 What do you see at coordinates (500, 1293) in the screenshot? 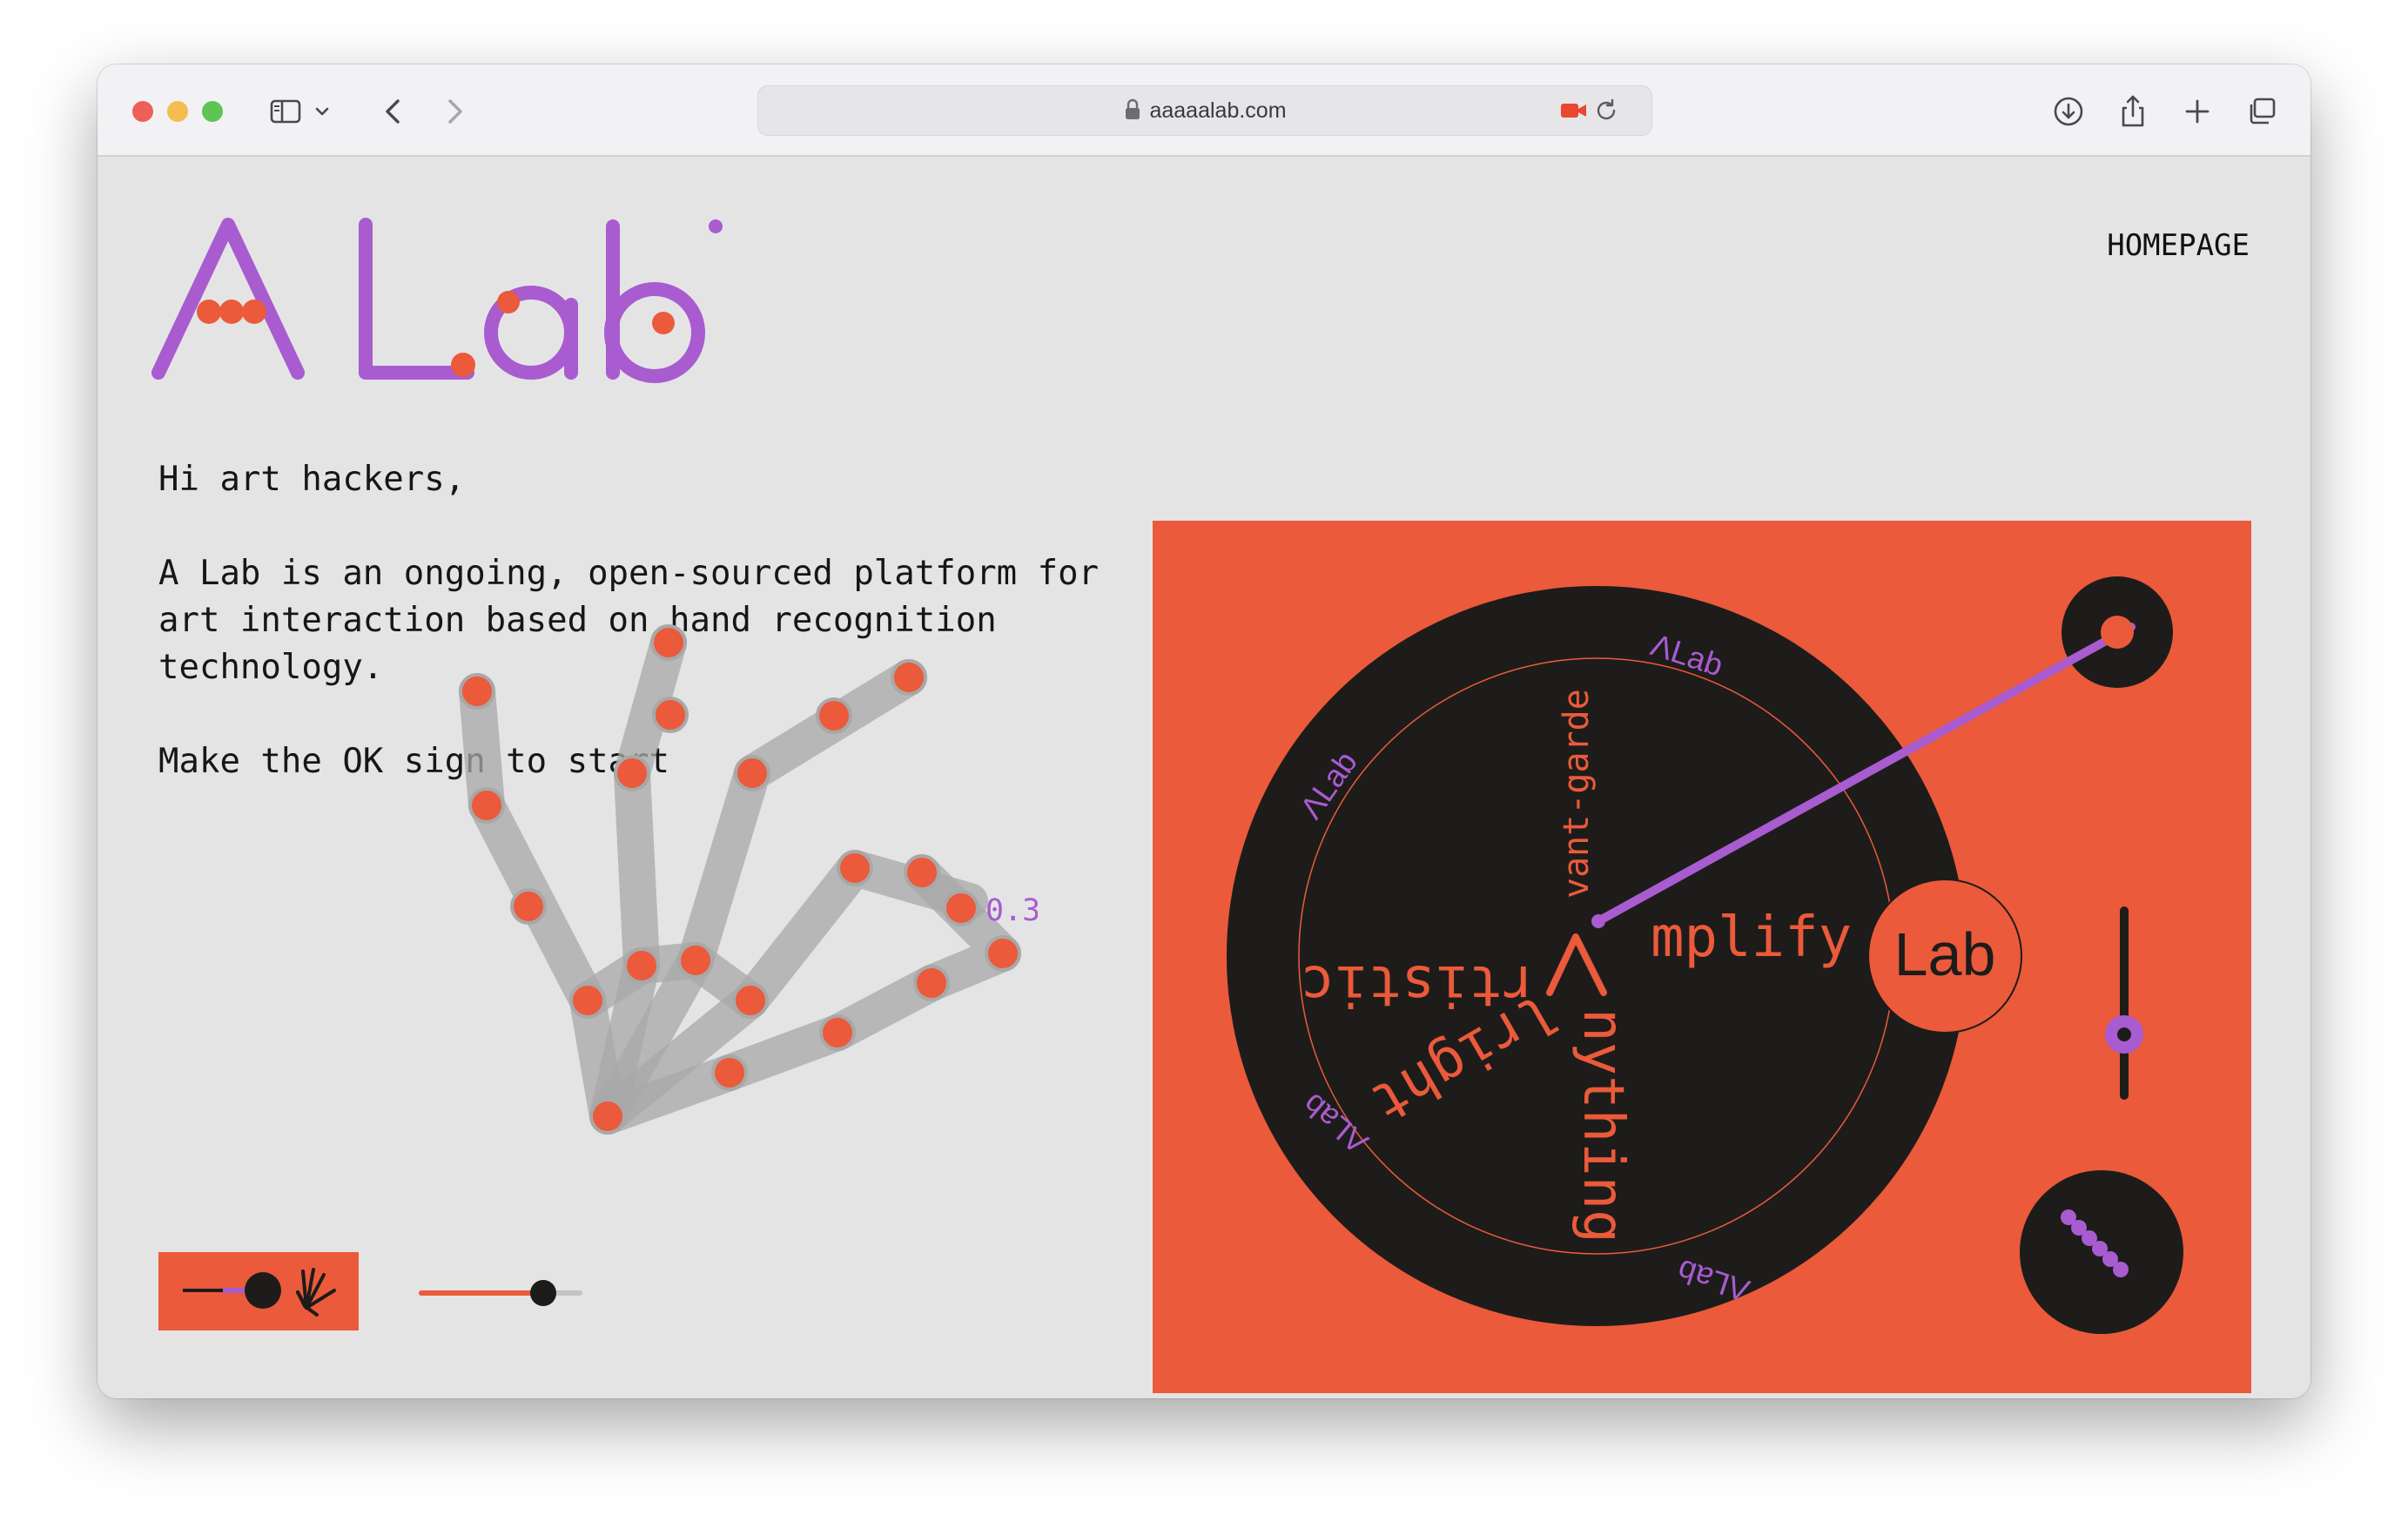
I see `intensity-slider` at bounding box center [500, 1293].